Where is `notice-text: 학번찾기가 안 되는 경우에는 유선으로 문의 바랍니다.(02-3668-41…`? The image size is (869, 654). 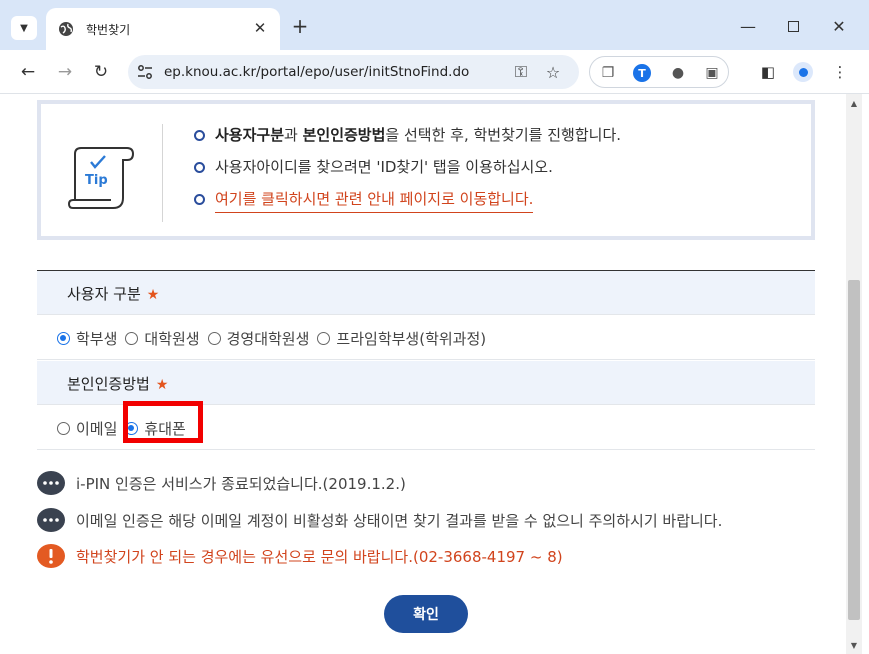 notice-text: 학번찾기가 안 되는 경우에는 유선으로 문의 바랍니다.(02-3668-41… is located at coordinates (319, 556).